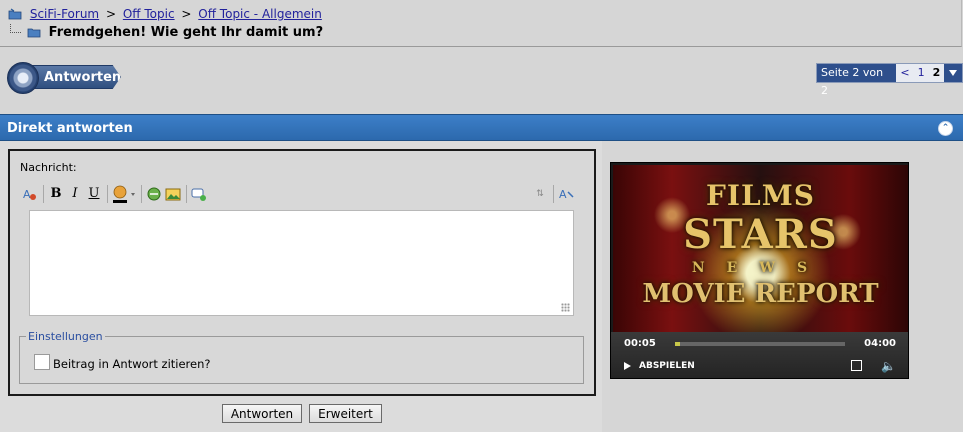  I want to click on pagination: Seite 2 von 2 < 1 2, so click(889, 80).